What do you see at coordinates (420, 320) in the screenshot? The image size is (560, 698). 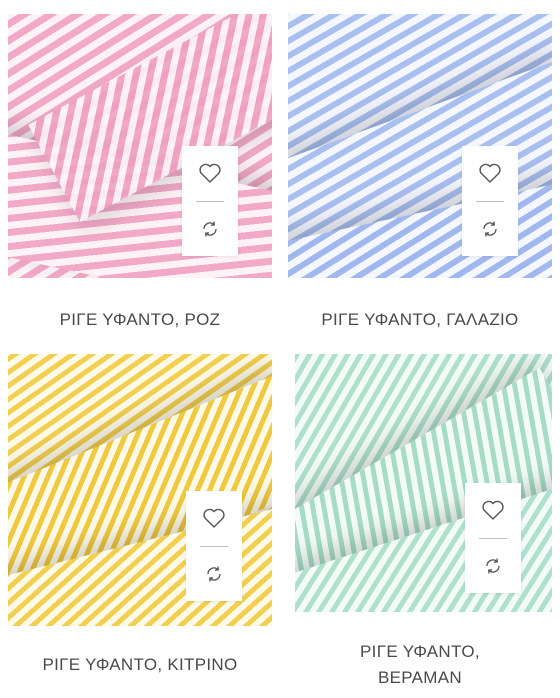 I see `product-title: ΡΙΓΕ ΥΦΑΝΤΟ, ΓΑΛΑΖΙΟ` at bounding box center [420, 320].